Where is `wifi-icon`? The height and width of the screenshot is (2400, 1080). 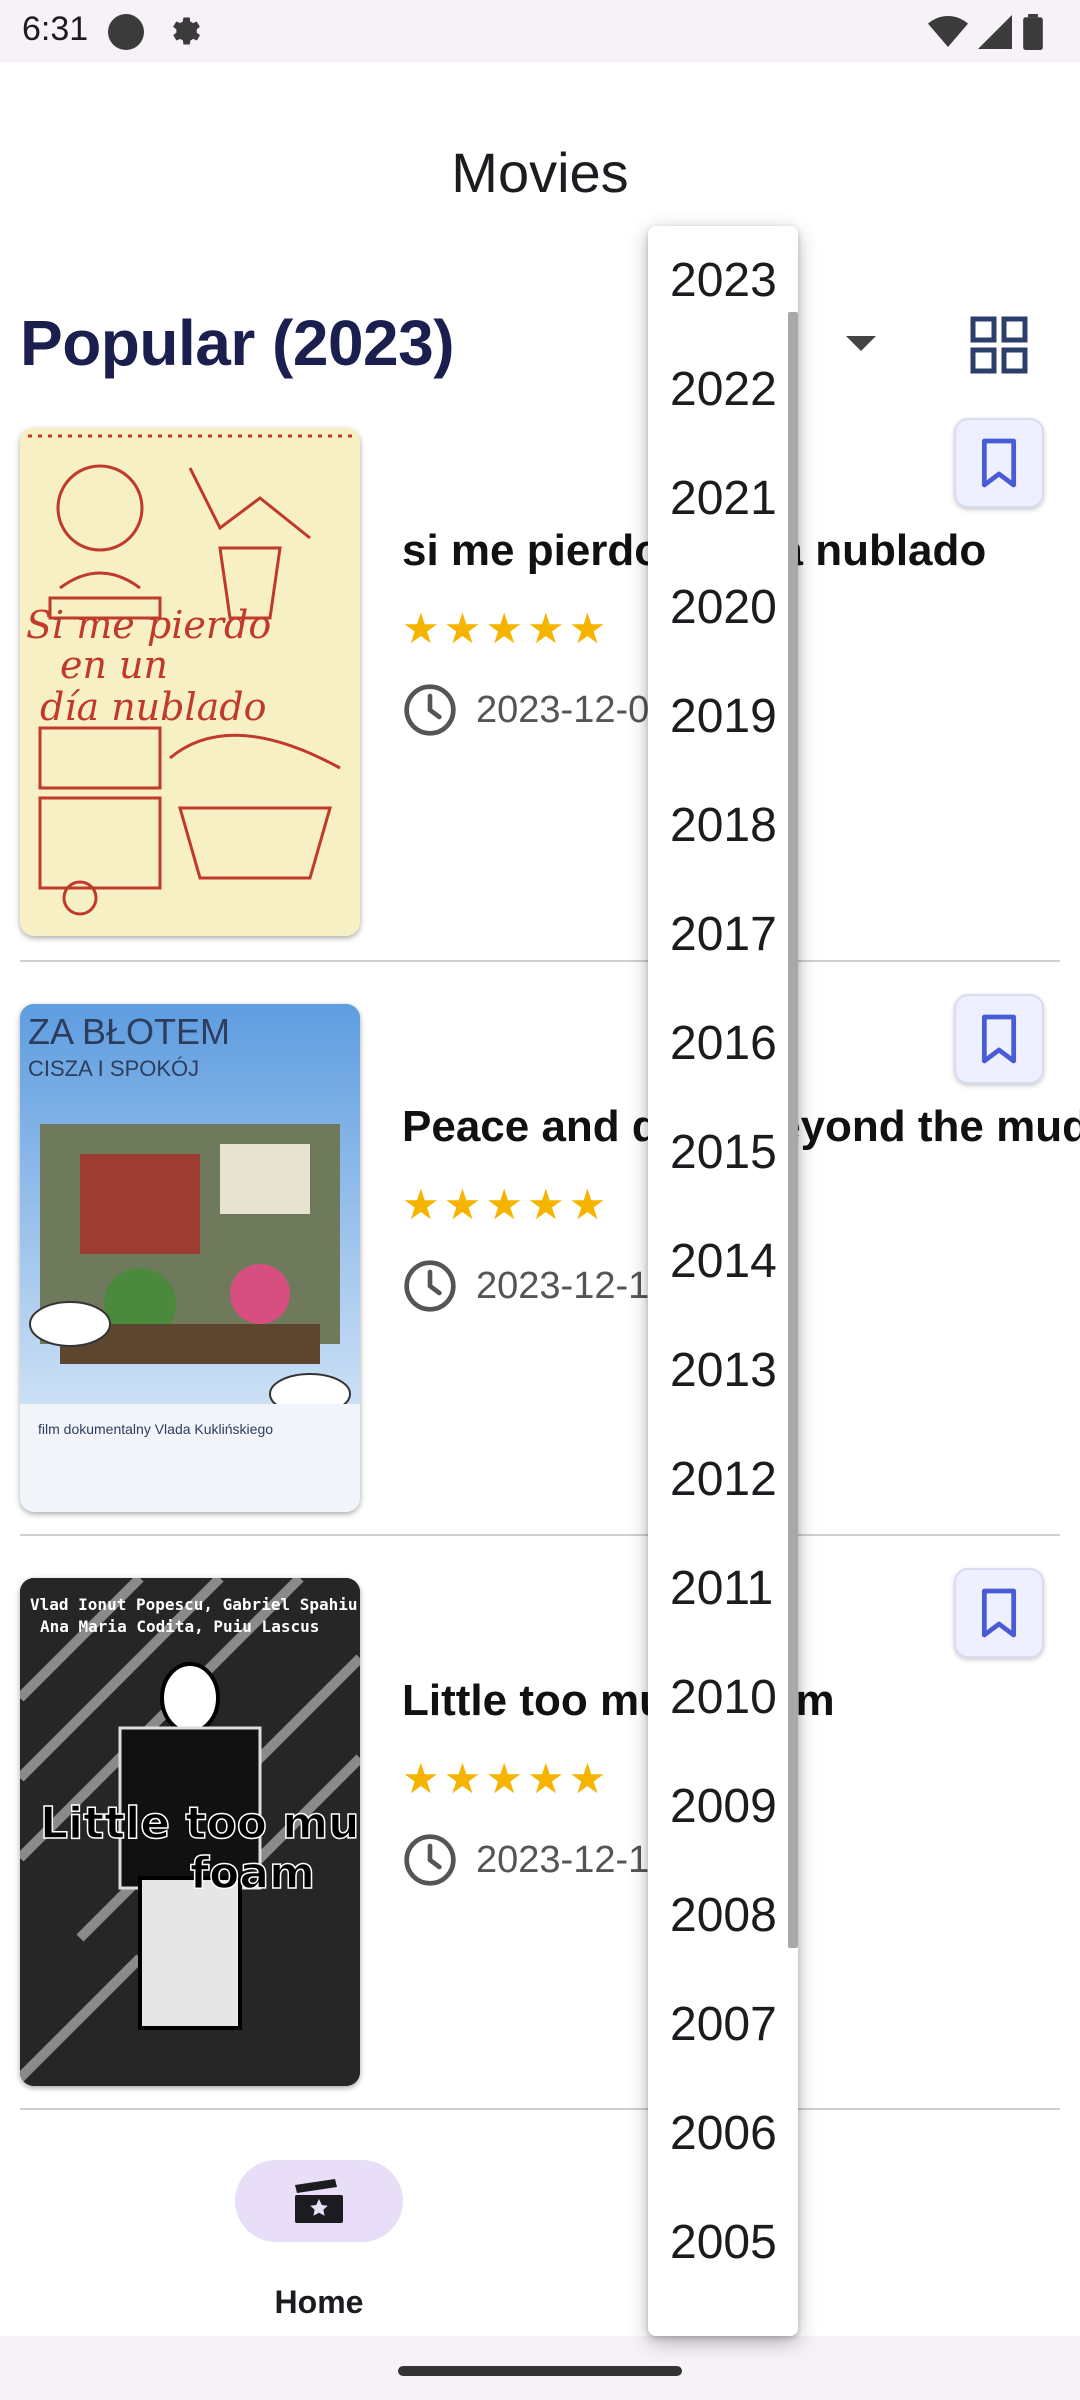
wifi-icon is located at coordinates (948, 31).